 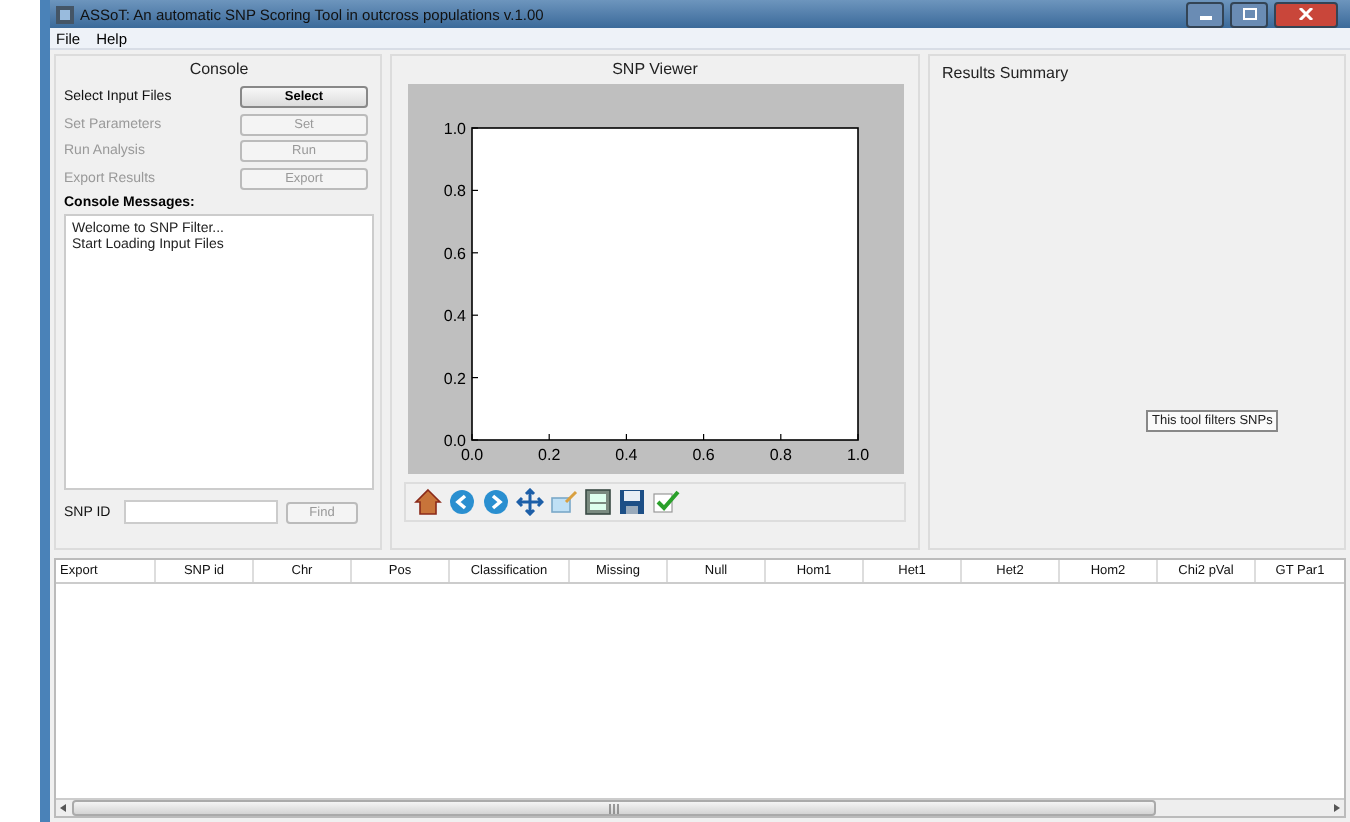 What do you see at coordinates (548, 455) in the screenshot?
I see `x-tick-label: 0.2` at bounding box center [548, 455].